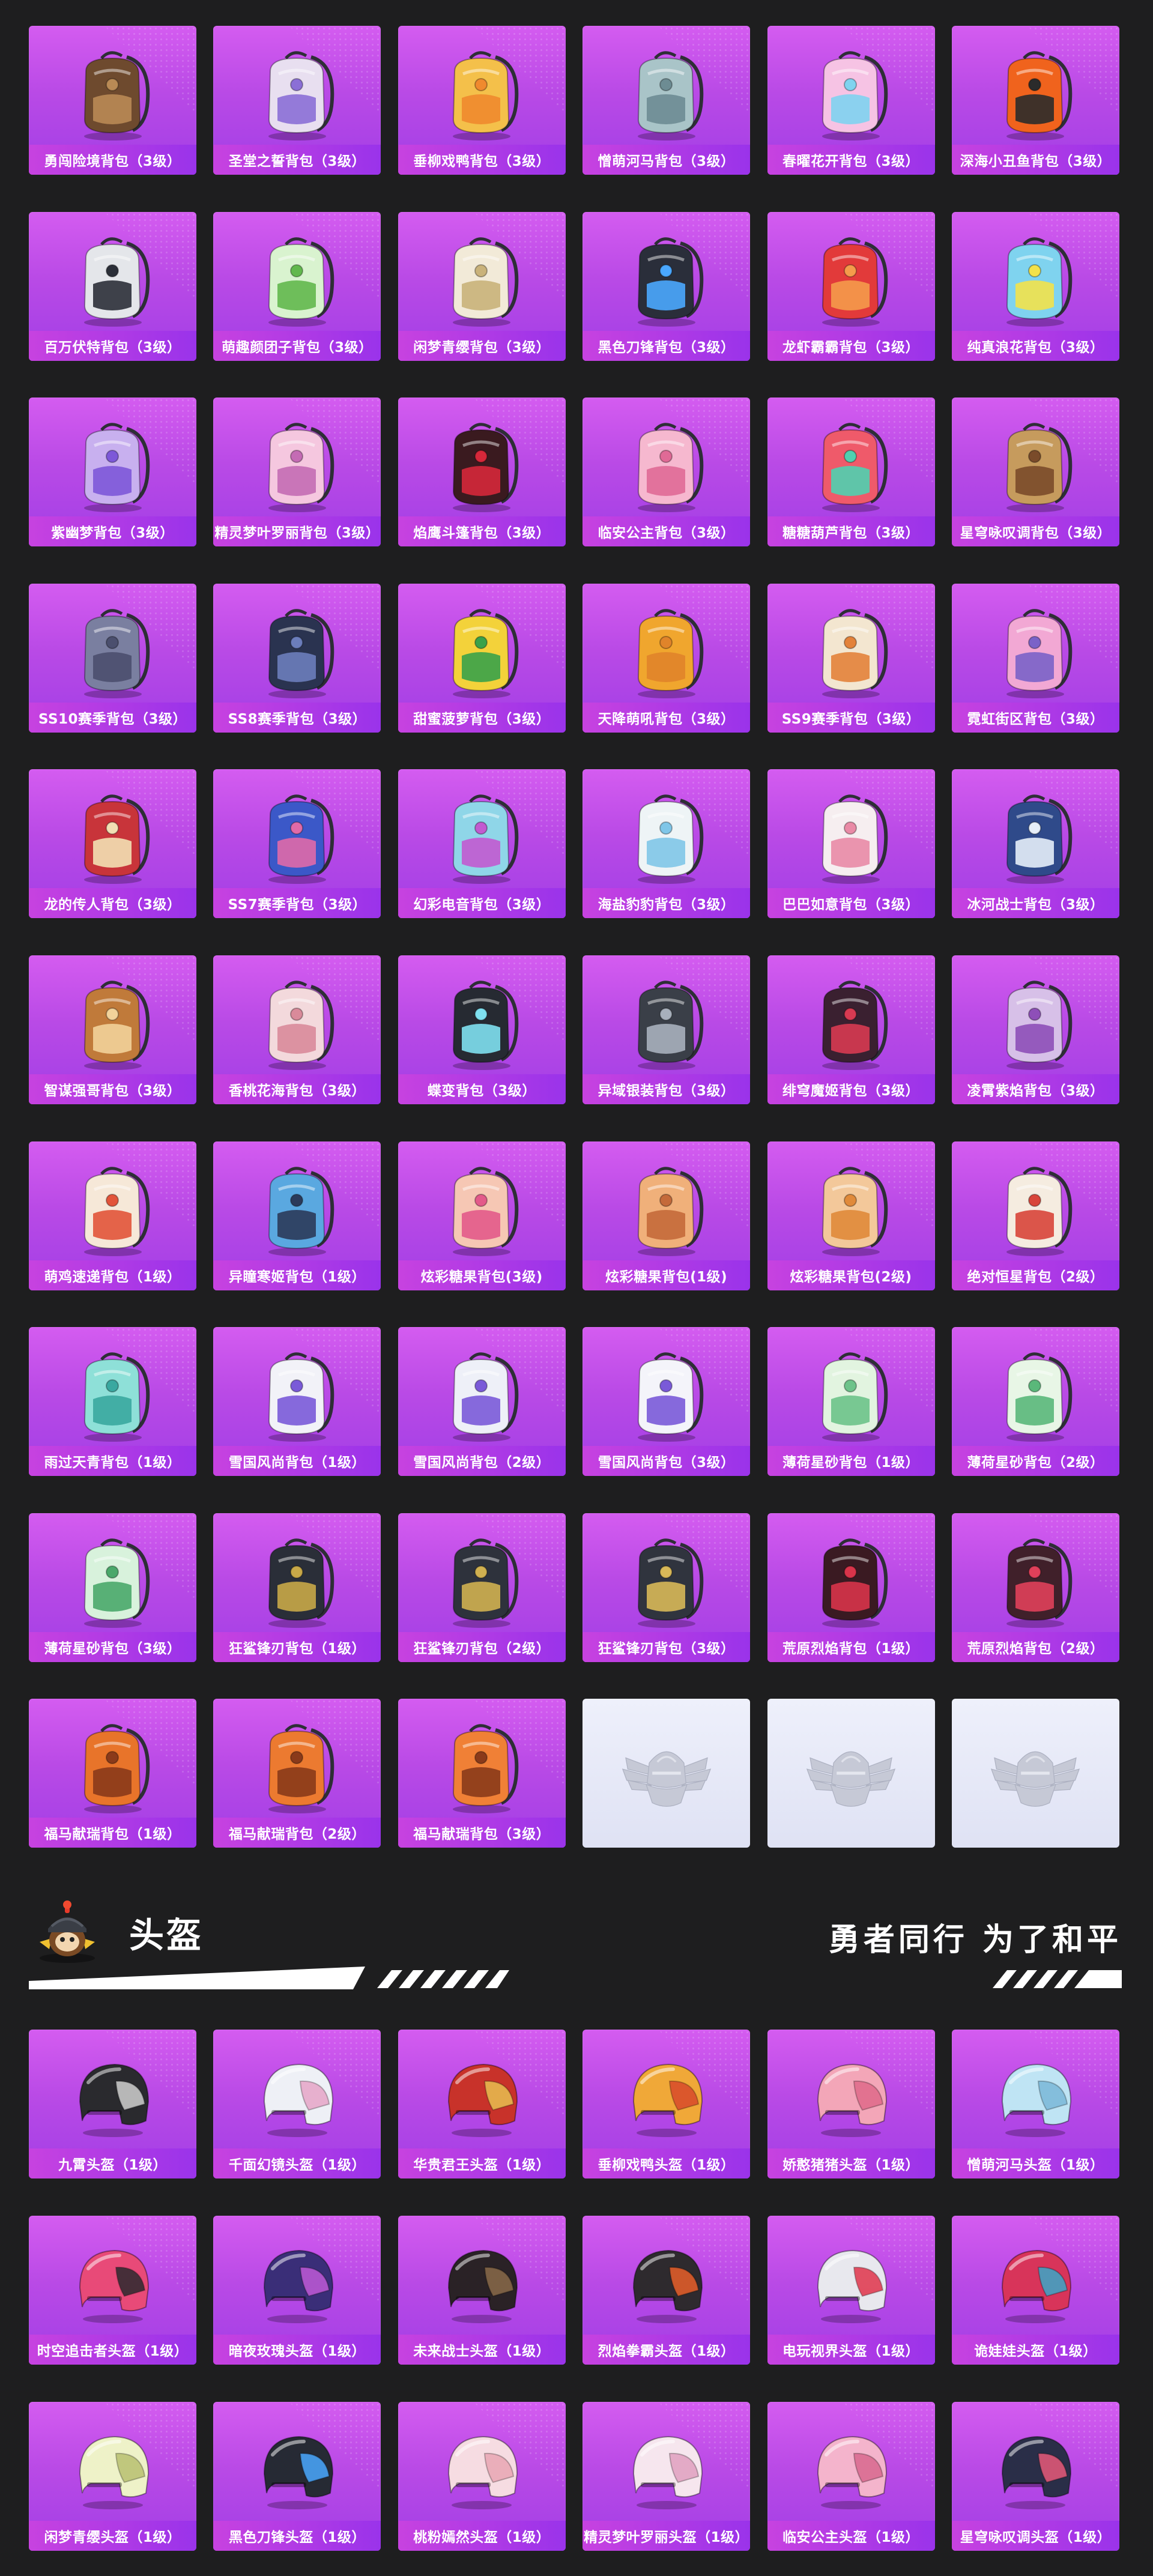 The image size is (1153, 2576). Describe the element at coordinates (482, 1402) in the screenshot. I see `backpack-card: 雪国风尚背包（2级）` at that location.